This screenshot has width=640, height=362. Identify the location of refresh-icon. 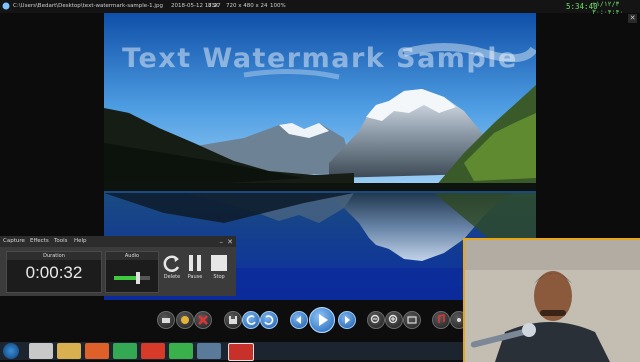
(171, 263).